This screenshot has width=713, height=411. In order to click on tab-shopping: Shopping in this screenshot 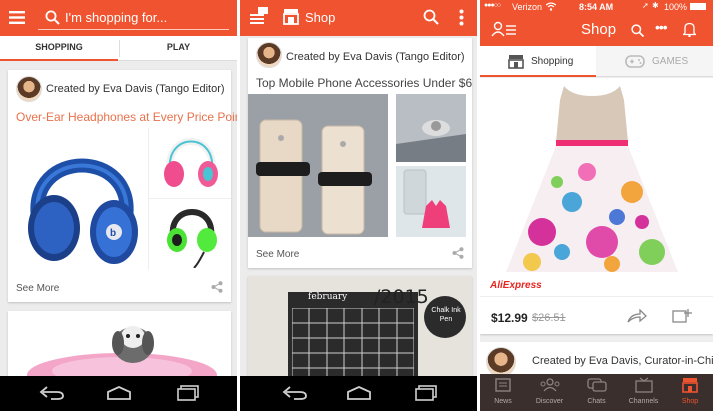, I will do `click(538, 61)`.